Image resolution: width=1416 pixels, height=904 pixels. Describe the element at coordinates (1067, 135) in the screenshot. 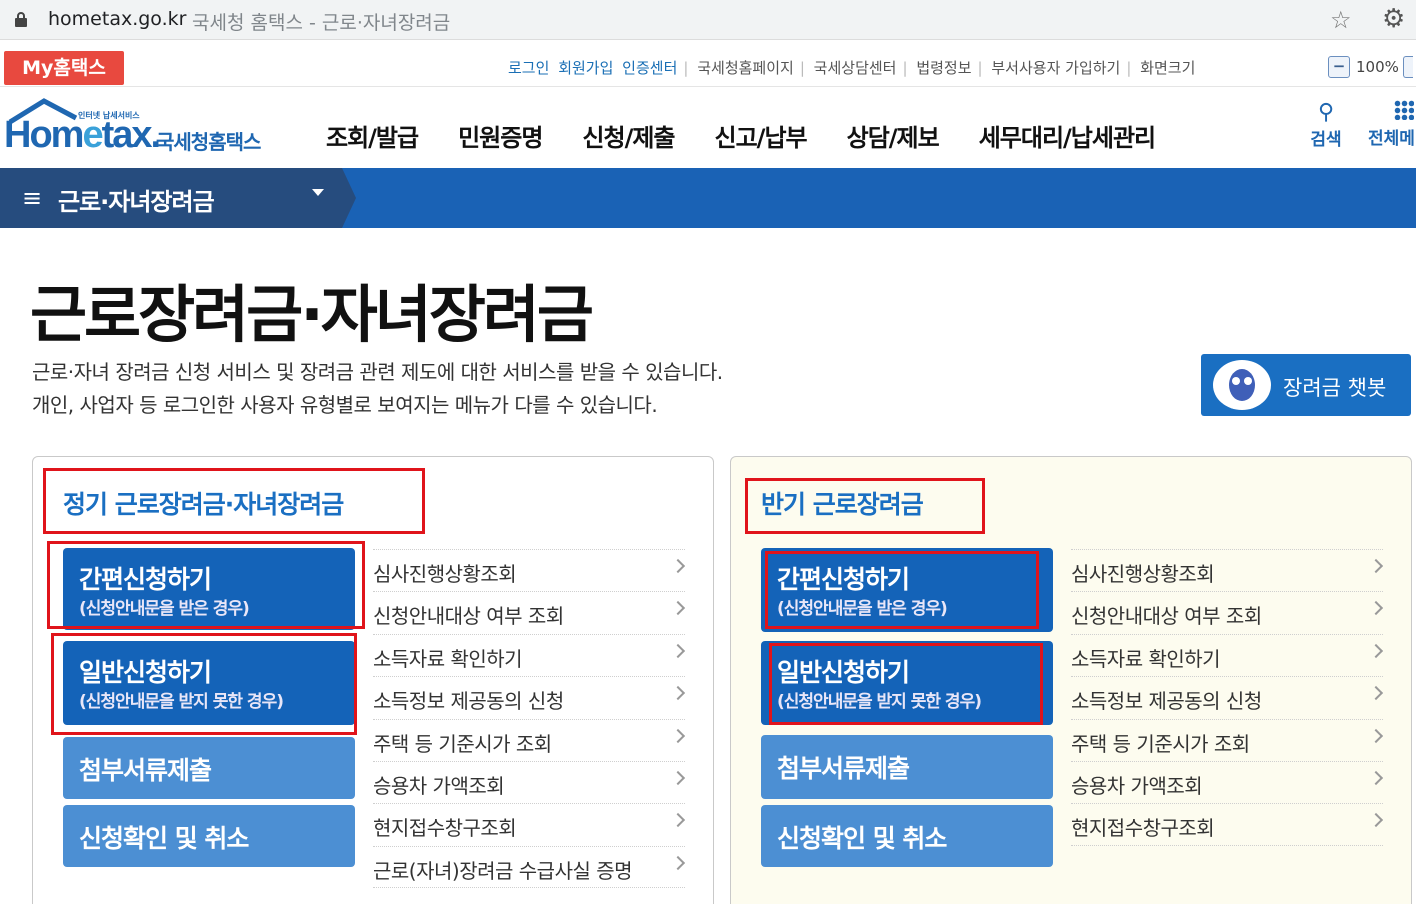

I see `nav-tax-agent: 세무대리/납세관리` at that location.